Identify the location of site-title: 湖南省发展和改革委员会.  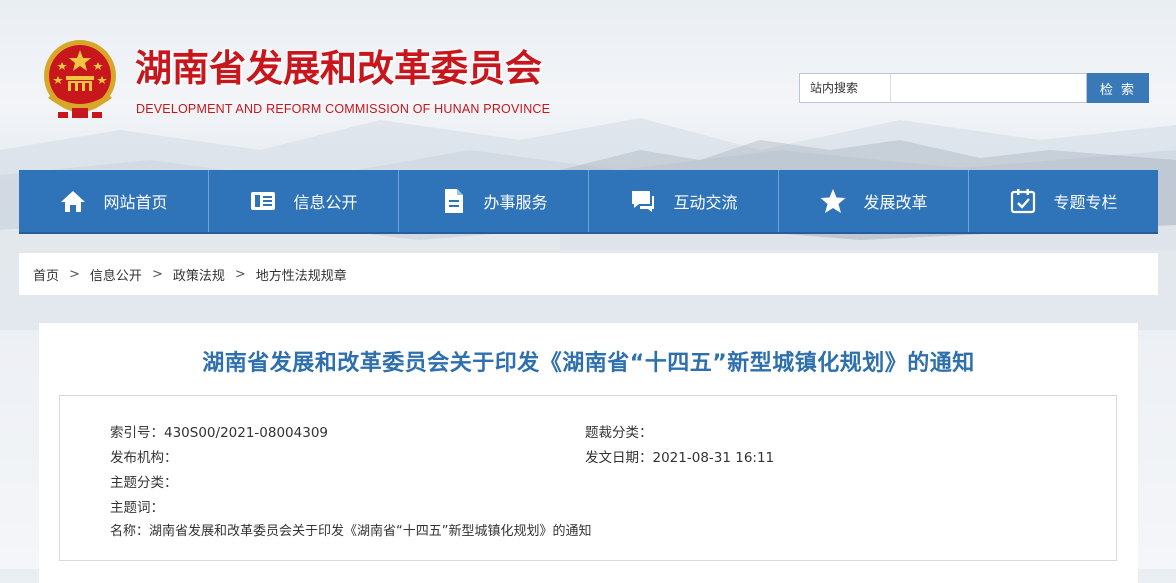
(338, 68).